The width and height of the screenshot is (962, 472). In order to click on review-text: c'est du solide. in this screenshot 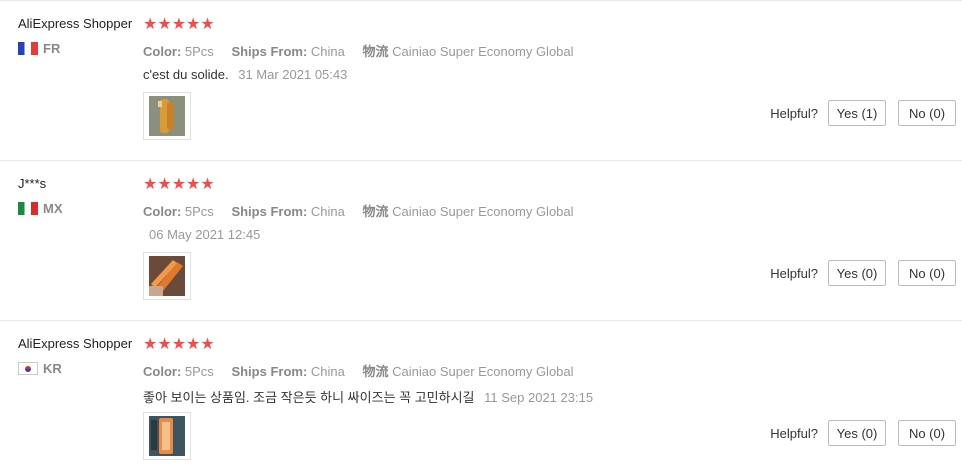, I will do `click(186, 74)`.